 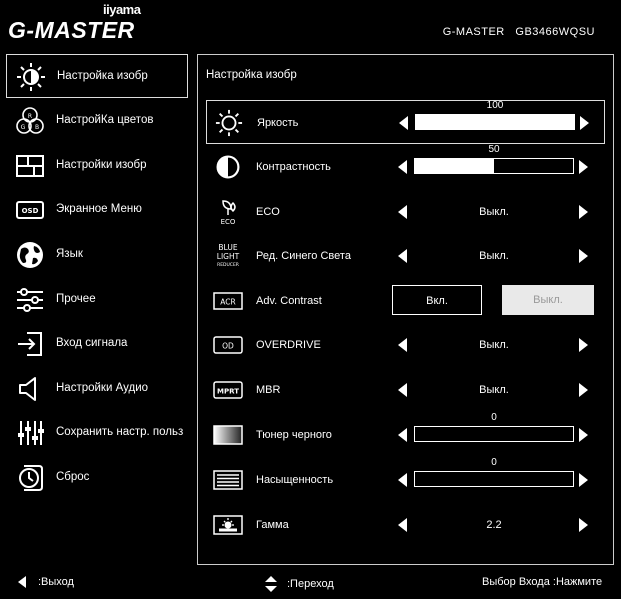 What do you see at coordinates (228, 222) in the screenshot?
I see `svg-text: ECO` at bounding box center [228, 222].